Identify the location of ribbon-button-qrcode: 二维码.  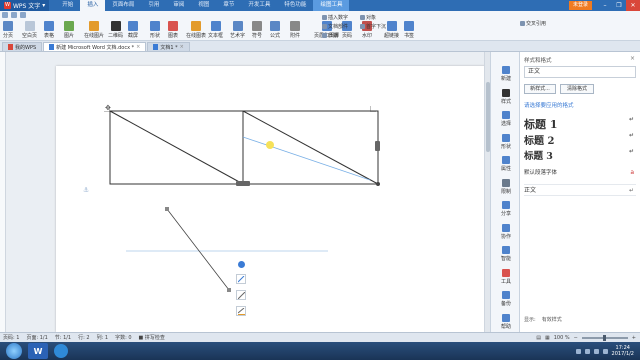
(115, 30).